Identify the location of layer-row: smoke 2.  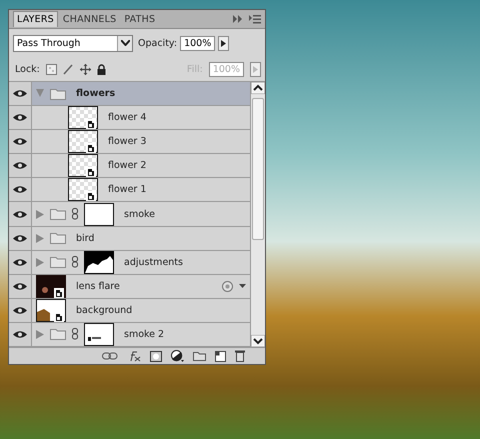
(129, 335).